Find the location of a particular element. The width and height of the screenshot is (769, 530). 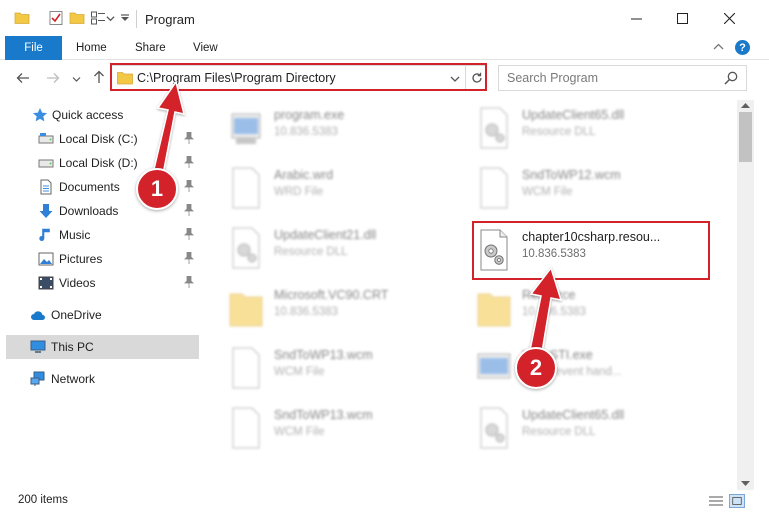

file-item-highlighted: chapter10csharp.resou... 10.836.5383 is located at coordinates (591, 250).